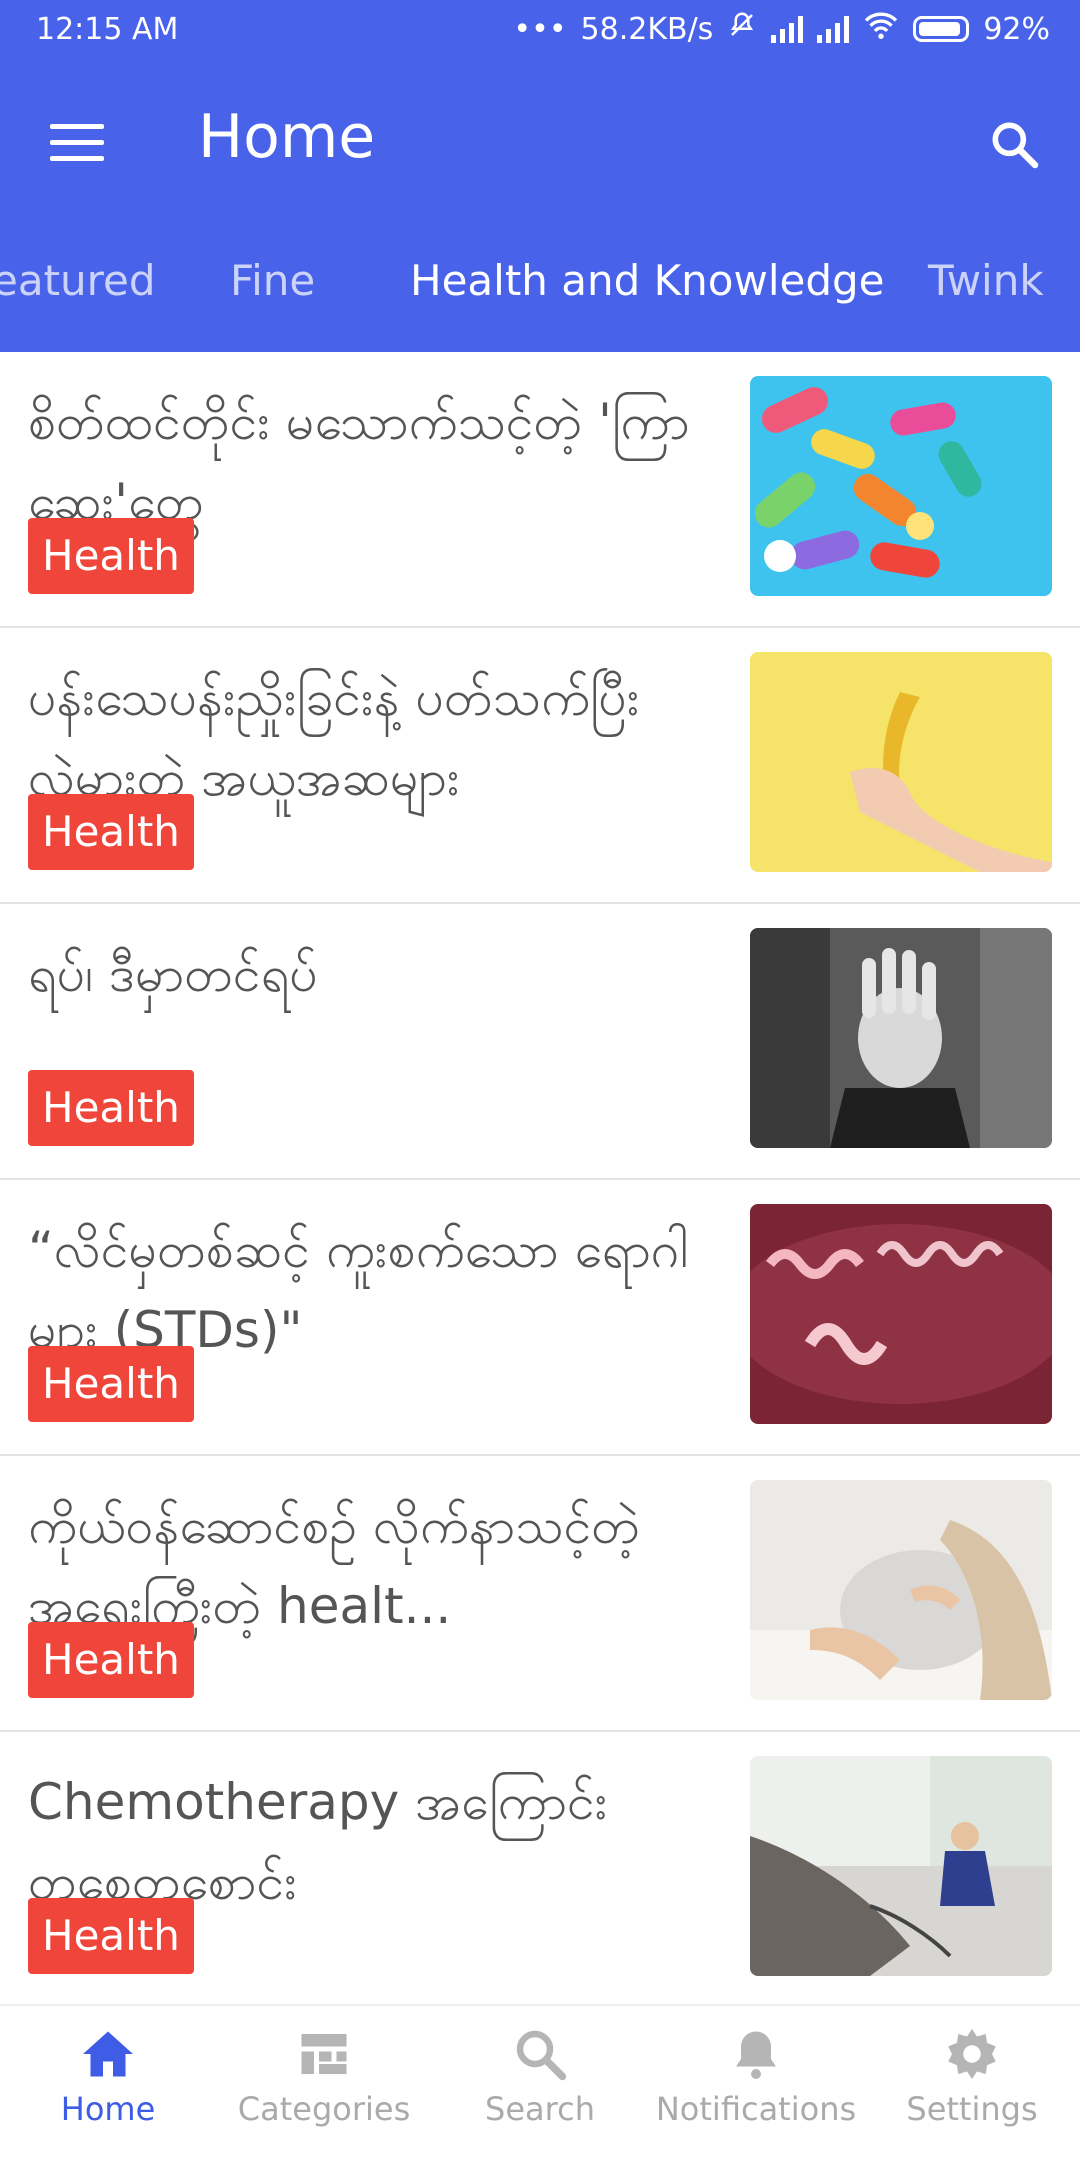 Image resolution: width=1080 pixels, height=2162 pixels. I want to click on network-speed: 58.2KB/s, so click(647, 29).